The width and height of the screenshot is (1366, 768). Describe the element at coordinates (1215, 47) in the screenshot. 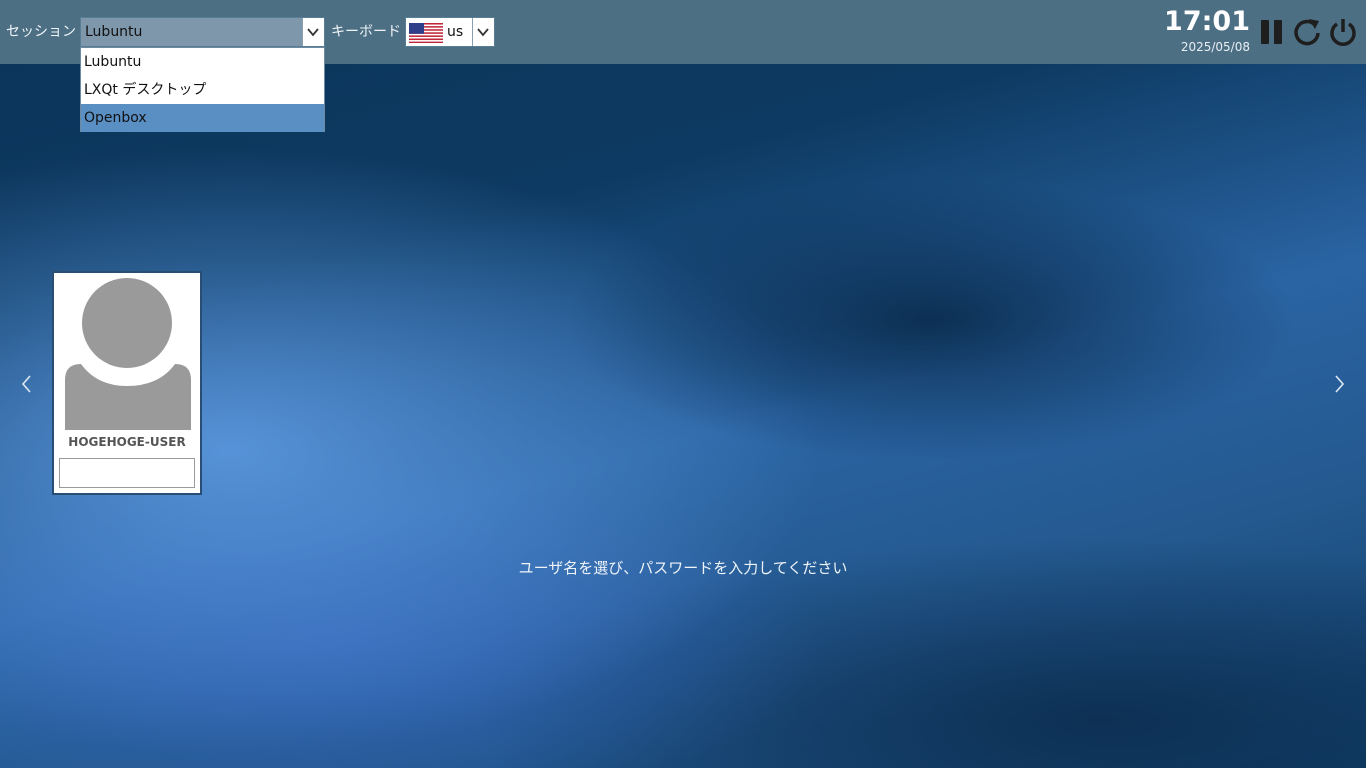

I see `clock-date: 2025/05/08` at that location.